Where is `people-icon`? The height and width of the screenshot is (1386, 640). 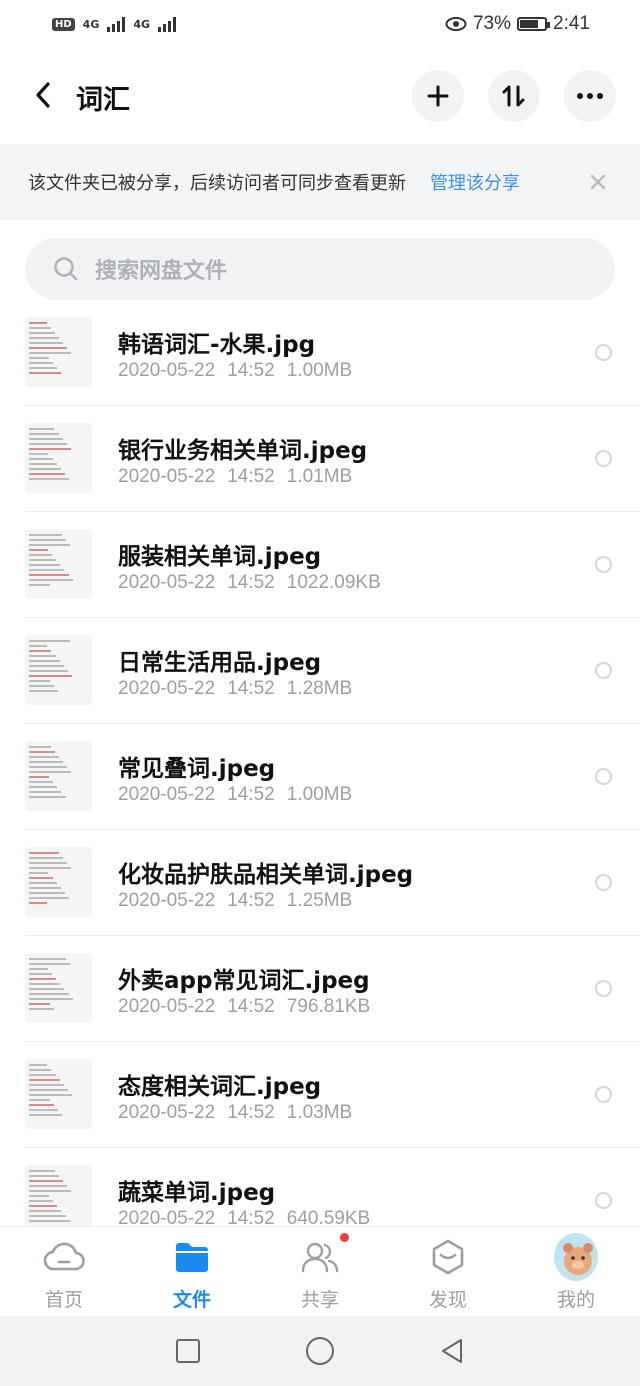 people-icon is located at coordinates (320, 1257).